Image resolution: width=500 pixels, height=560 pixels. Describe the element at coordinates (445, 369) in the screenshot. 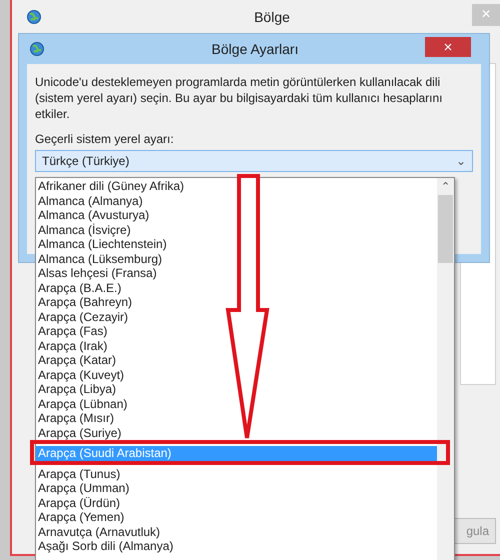

I see `scrollbar: ⌃` at that location.